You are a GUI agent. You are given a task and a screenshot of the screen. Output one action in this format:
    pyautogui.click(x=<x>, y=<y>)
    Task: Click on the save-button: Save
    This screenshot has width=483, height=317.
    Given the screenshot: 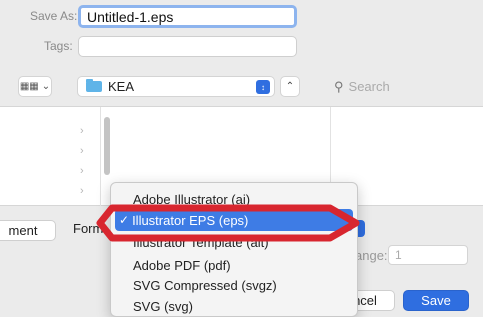 What is the action you would take?
    pyautogui.click(x=436, y=300)
    